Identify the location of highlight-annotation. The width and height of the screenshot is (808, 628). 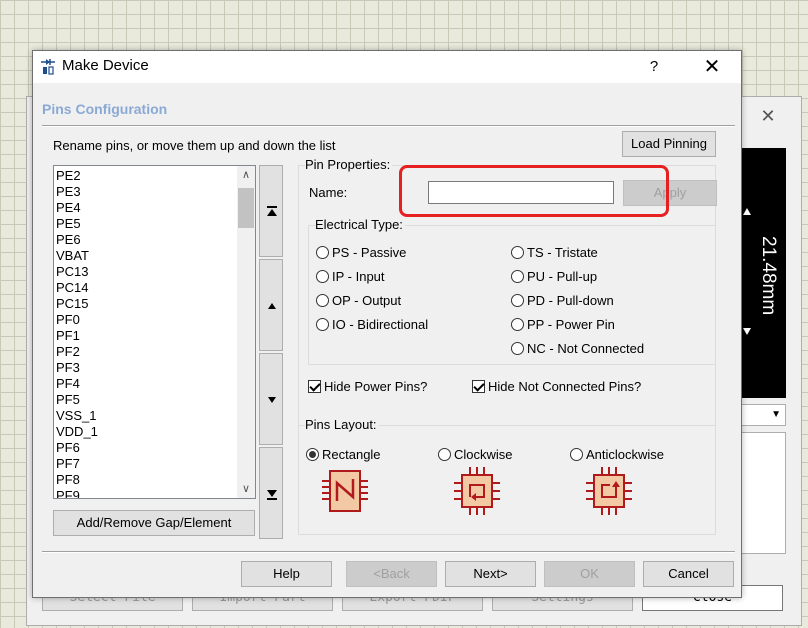
(534, 191).